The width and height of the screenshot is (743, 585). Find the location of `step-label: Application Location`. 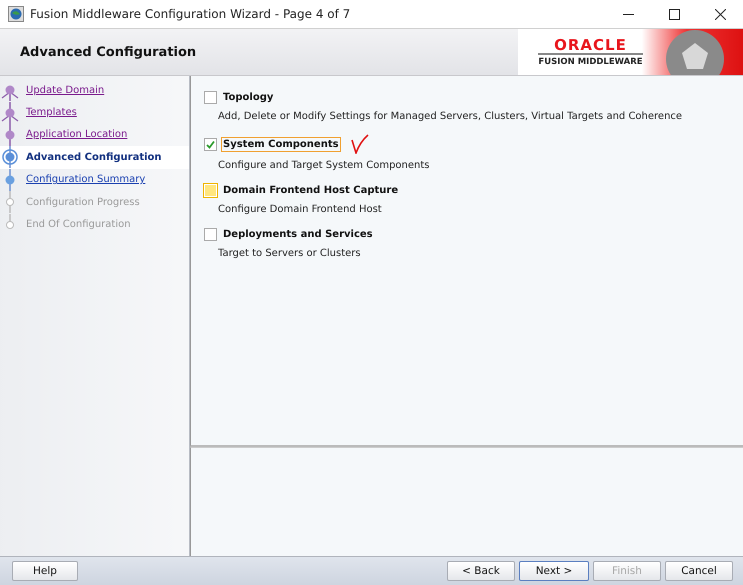

step-label: Application Location is located at coordinates (77, 134).